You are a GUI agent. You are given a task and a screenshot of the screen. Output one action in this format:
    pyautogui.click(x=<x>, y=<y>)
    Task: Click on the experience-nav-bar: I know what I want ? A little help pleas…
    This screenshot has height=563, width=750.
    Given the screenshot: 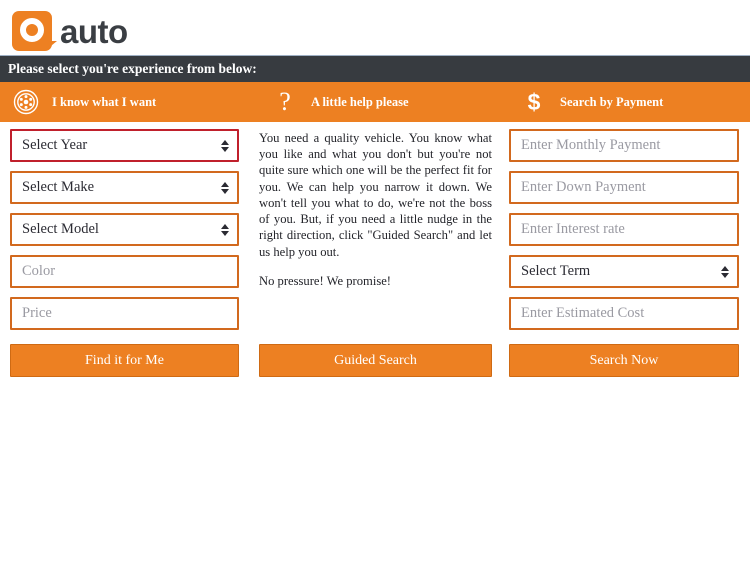 What is the action you would take?
    pyautogui.click(x=375, y=102)
    